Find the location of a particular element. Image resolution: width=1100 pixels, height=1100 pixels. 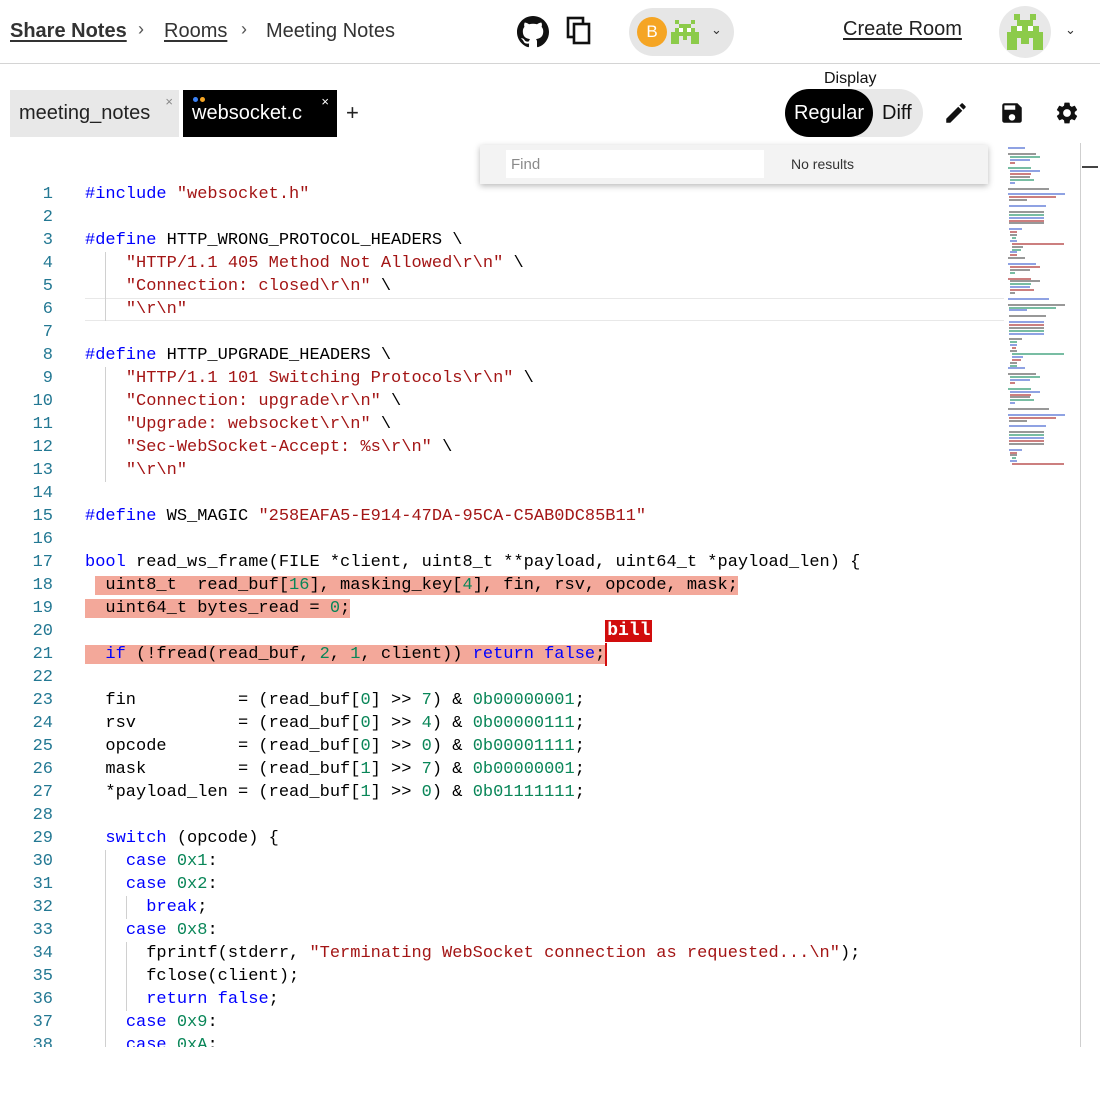

overview-ruler-marker is located at coordinates (1090, 167).